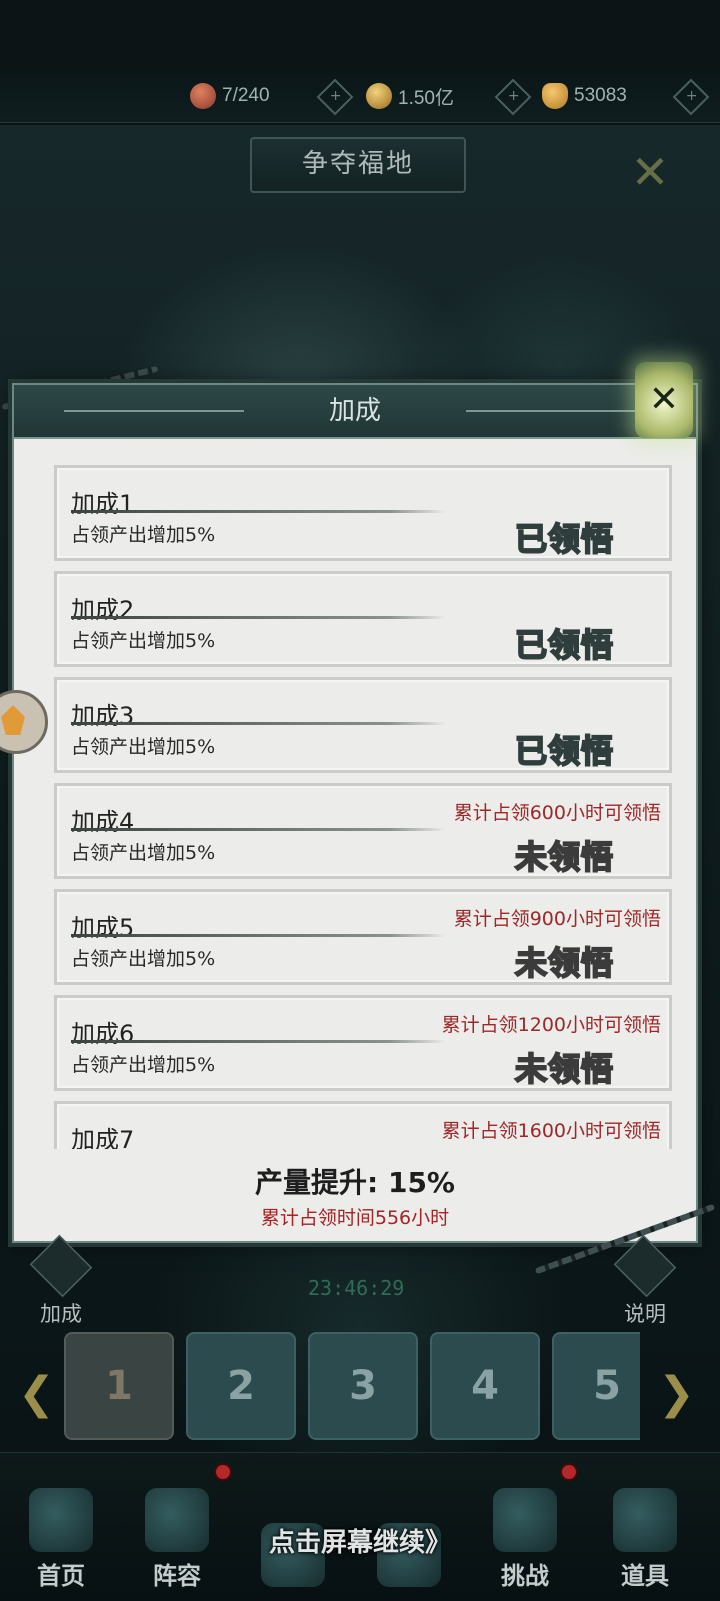 This screenshot has width=720, height=1601. I want to click on bonus-requirement: 累计占领1600小时可领悟, so click(551, 1131).